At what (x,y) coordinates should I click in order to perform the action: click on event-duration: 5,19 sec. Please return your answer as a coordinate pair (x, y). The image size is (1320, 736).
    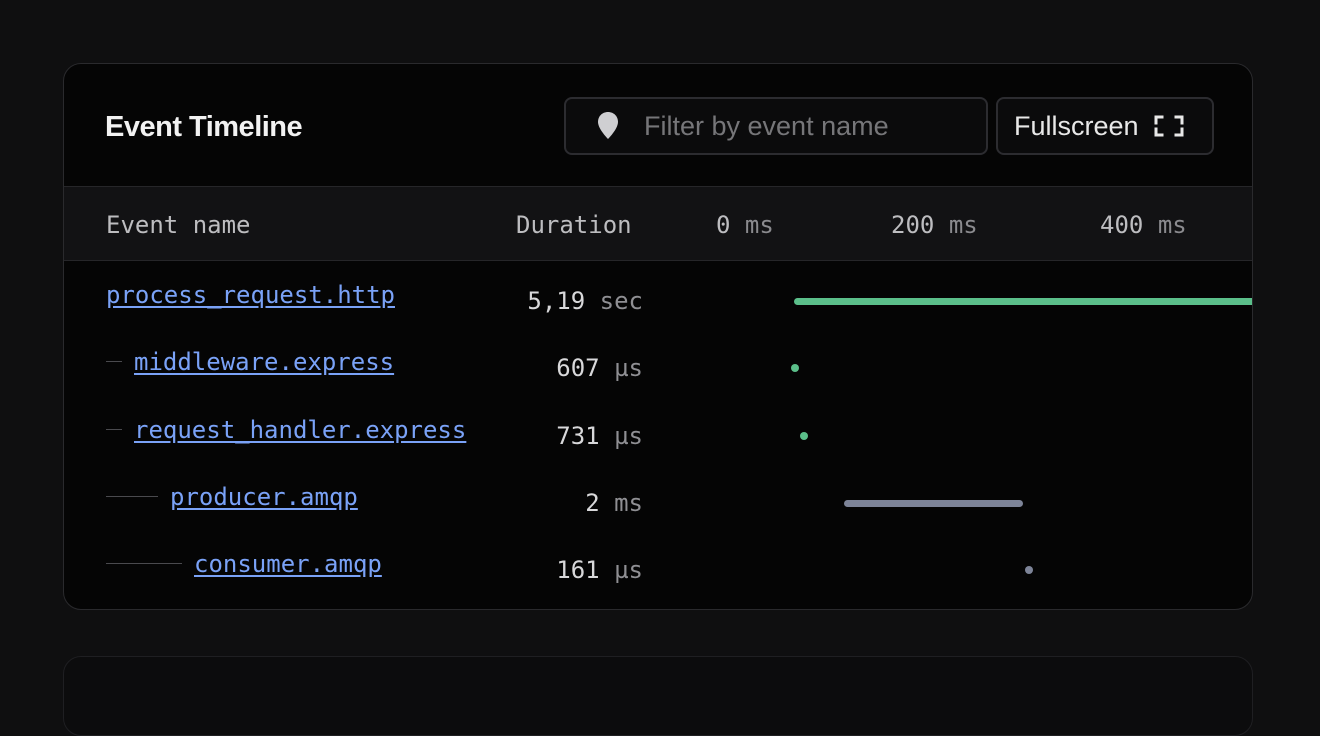
    Looking at the image, I should click on (585, 301).